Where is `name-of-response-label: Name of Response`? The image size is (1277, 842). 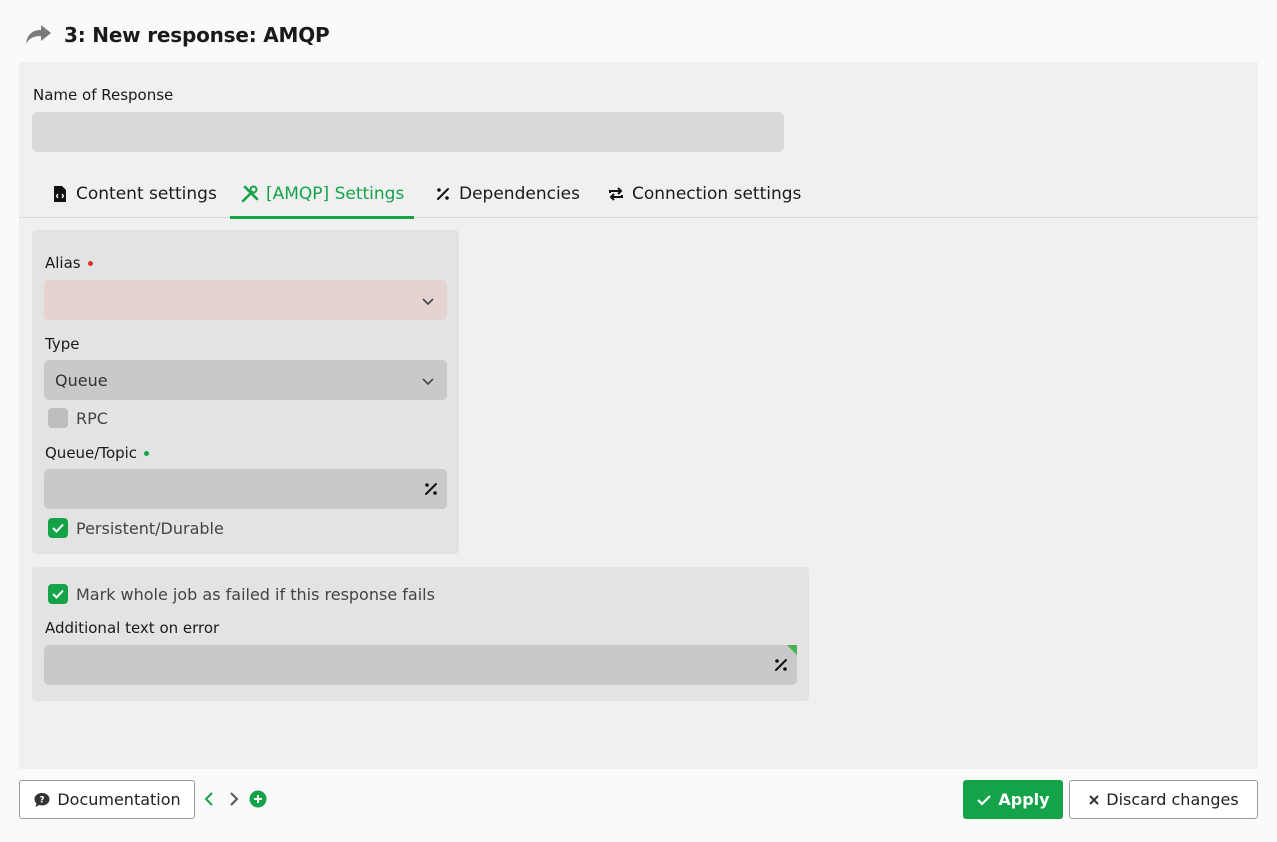 name-of-response-label: Name of Response is located at coordinates (103, 95).